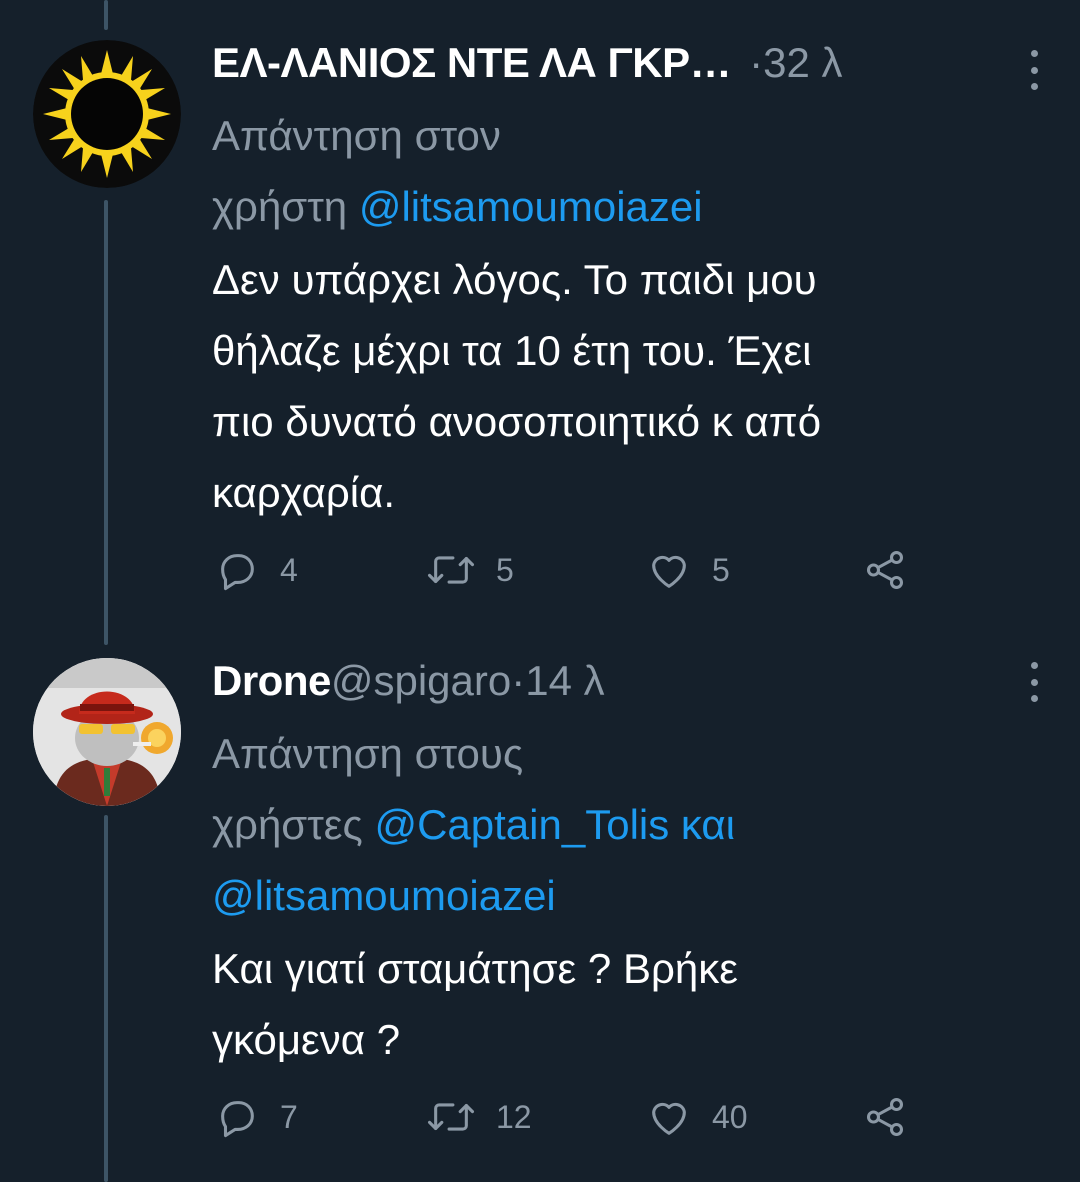 The height and width of the screenshot is (1182, 1080). I want to click on reply-prefix: Απάντηση στον, so click(356, 135).